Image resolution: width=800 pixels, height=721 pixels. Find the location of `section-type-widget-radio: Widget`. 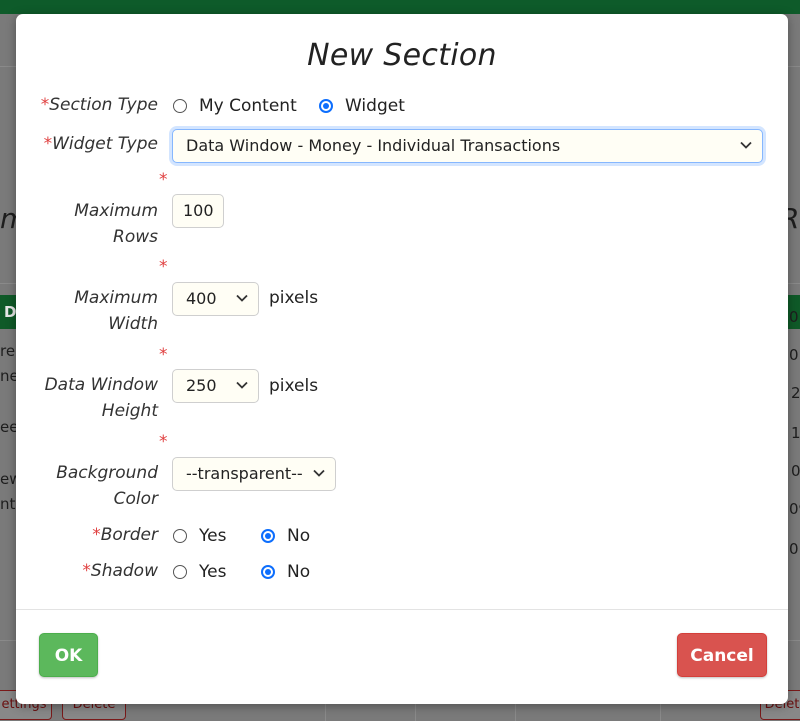

section-type-widget-radio: Widget is located at coordinates (362, 106).